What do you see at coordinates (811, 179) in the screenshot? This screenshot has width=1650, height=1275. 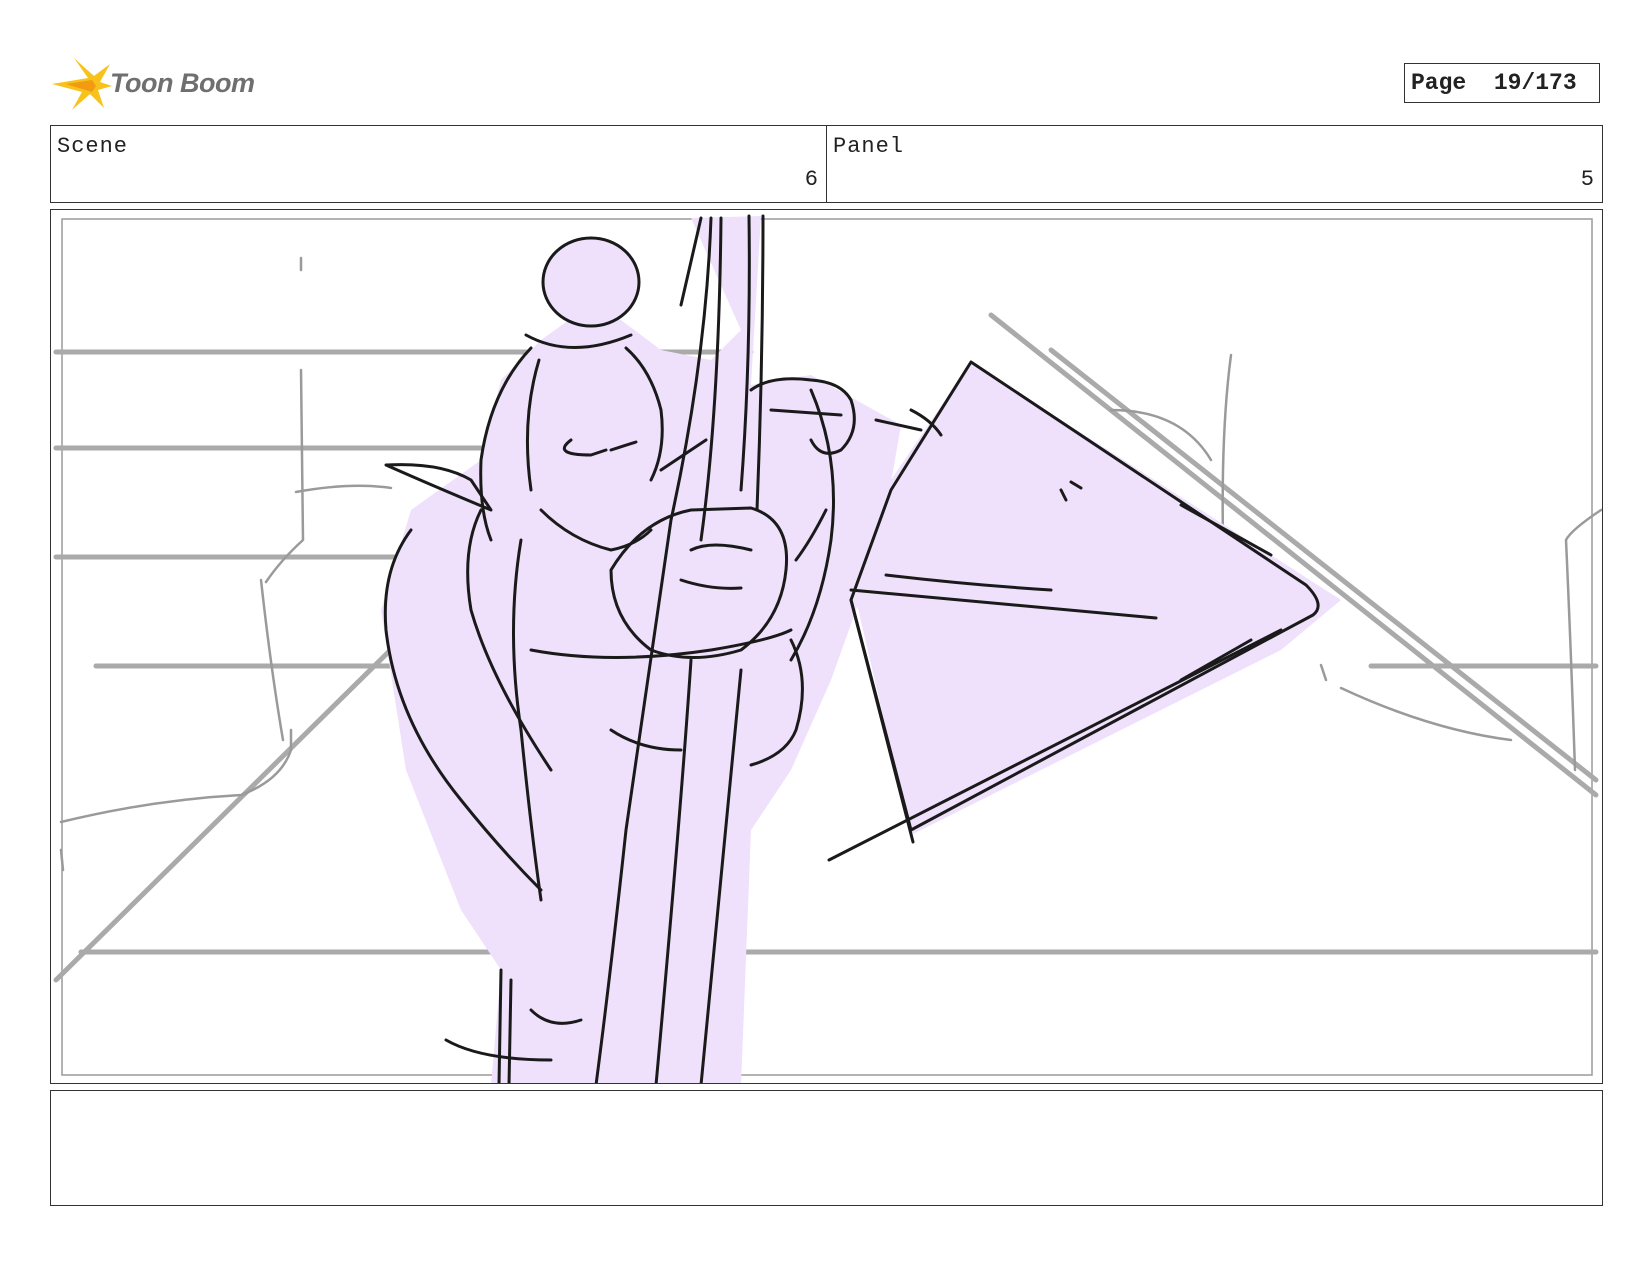 I see `scene-value: 6` at bounding box center [811, 179].